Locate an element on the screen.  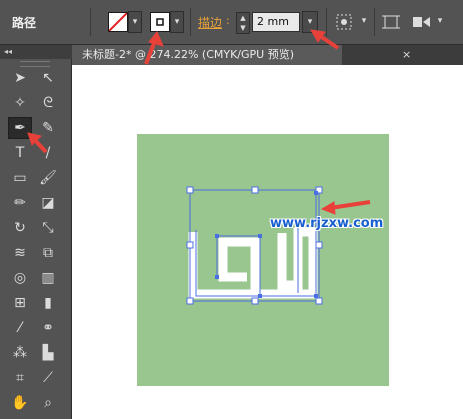
rectangle-tool-icon: ▭ is located at coordinates (20, 178).